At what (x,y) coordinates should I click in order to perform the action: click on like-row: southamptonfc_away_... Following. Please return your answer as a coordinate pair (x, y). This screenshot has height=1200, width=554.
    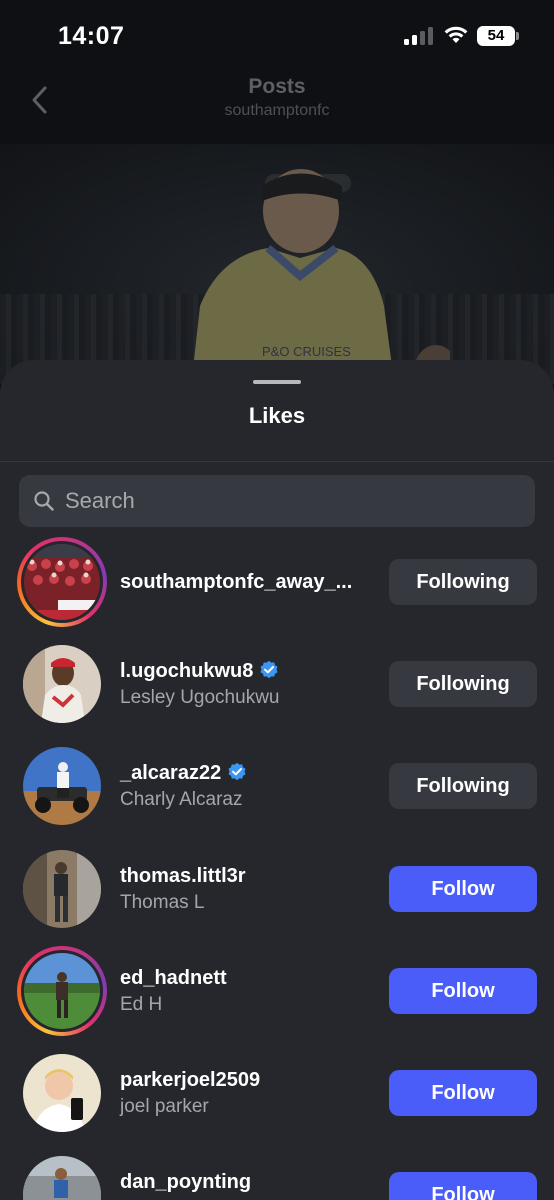
    Looking at the image, I should click on (277, 587).